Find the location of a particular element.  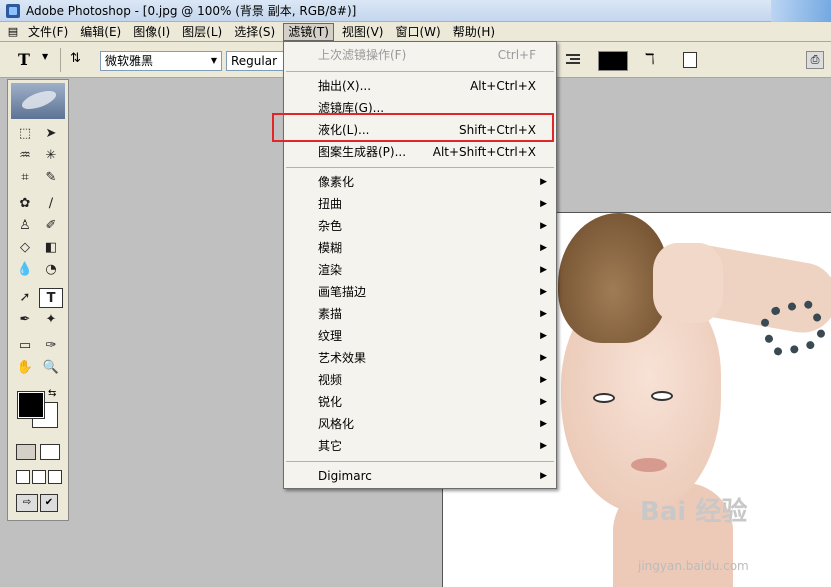

menu-item-label: 扭曲 is located at coordinates (330, 204).